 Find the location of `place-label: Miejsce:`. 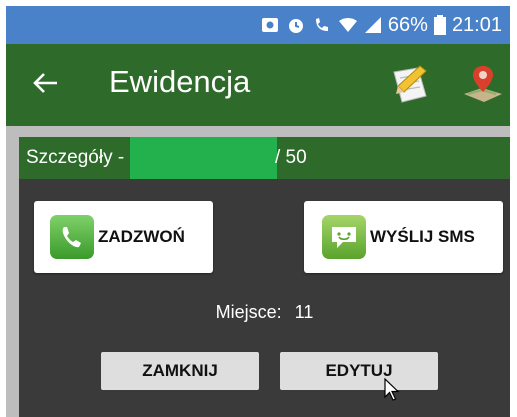

place-label: Miejsce: is located at coordinates (248, 312).